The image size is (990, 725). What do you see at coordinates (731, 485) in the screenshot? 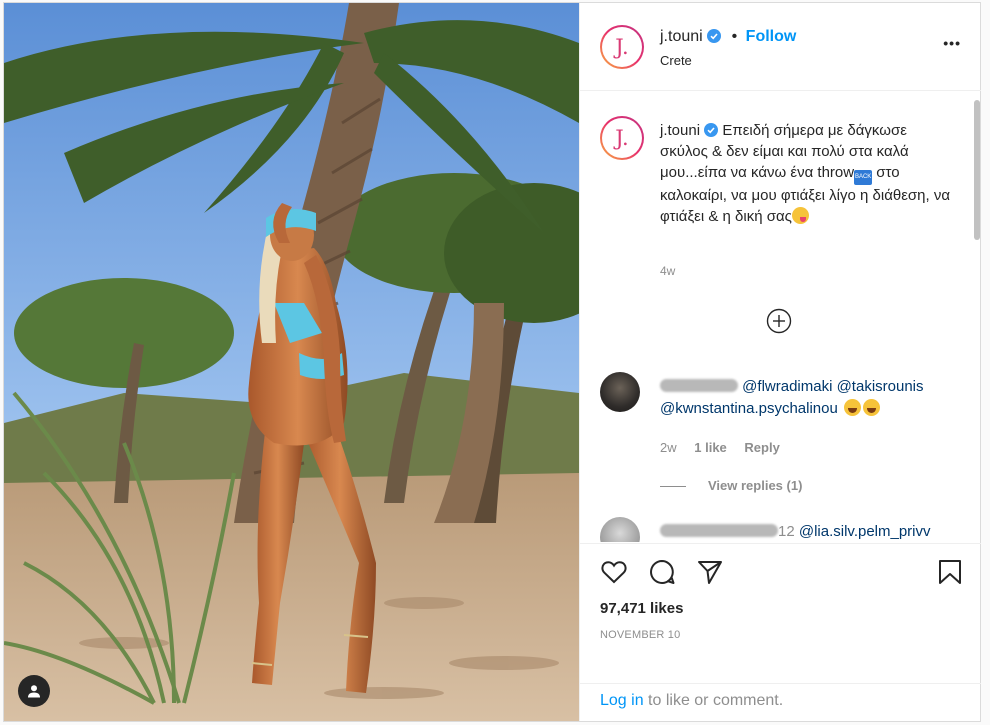
I see `view-replies-button: View replies (1)` at bounding box center [731, 485].